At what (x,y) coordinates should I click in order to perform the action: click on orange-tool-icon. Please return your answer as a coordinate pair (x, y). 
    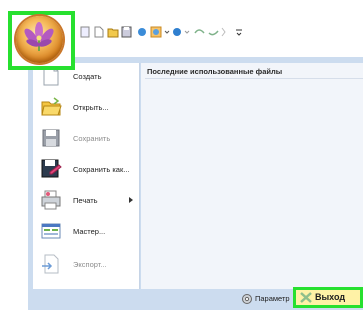
    Looking at the image, I should click on (156, 32).